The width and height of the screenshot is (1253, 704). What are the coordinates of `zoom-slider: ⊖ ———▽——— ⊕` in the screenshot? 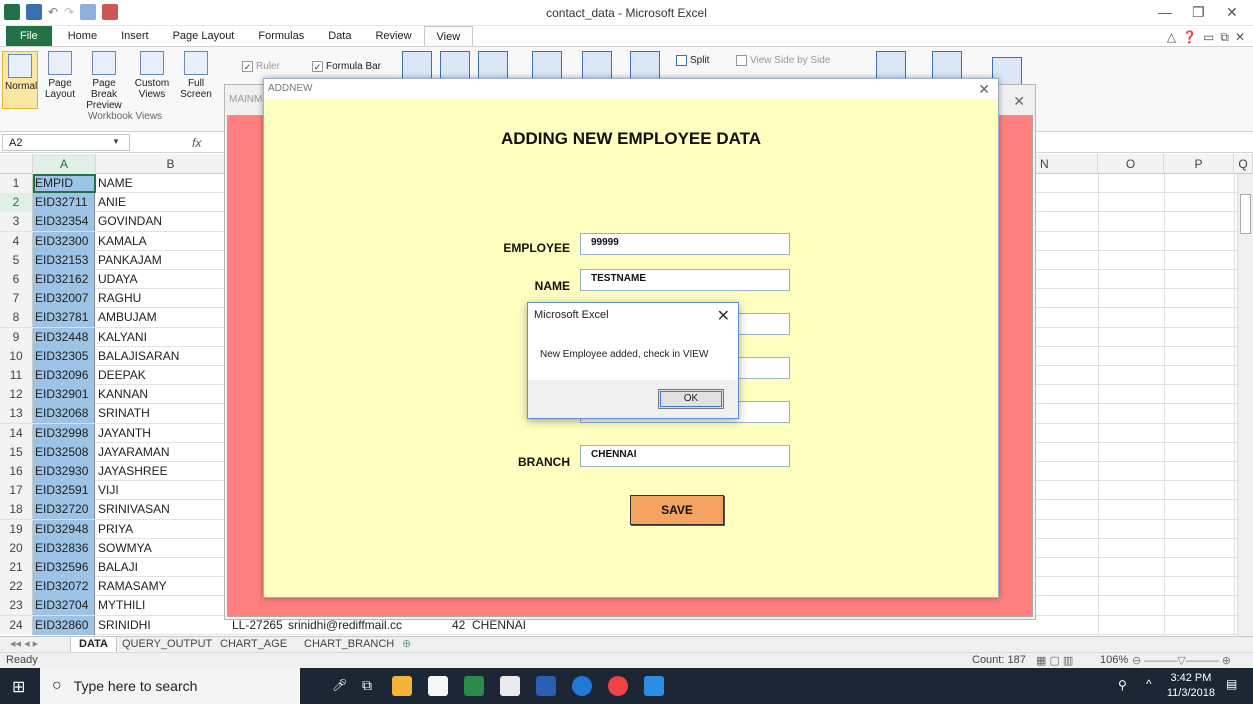 It's located at (1181, 660).